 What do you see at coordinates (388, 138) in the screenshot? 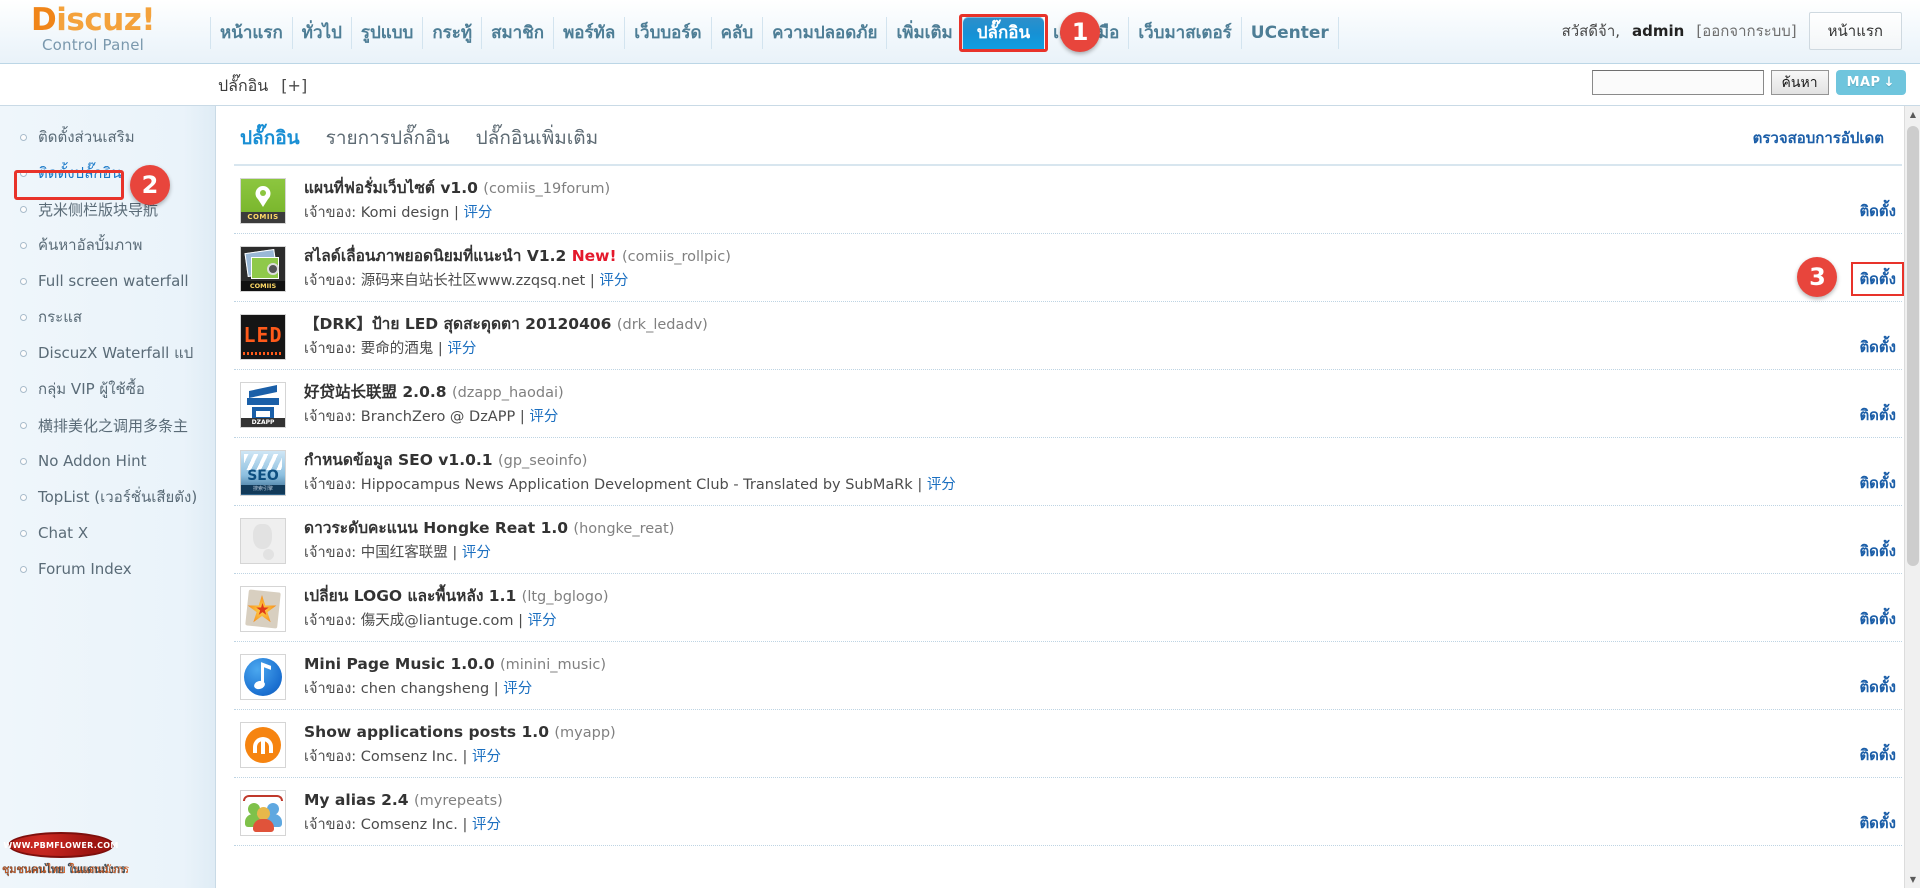
I see `tab-1: รายการปลั๊กอิน` at bounding box center [388, 138].